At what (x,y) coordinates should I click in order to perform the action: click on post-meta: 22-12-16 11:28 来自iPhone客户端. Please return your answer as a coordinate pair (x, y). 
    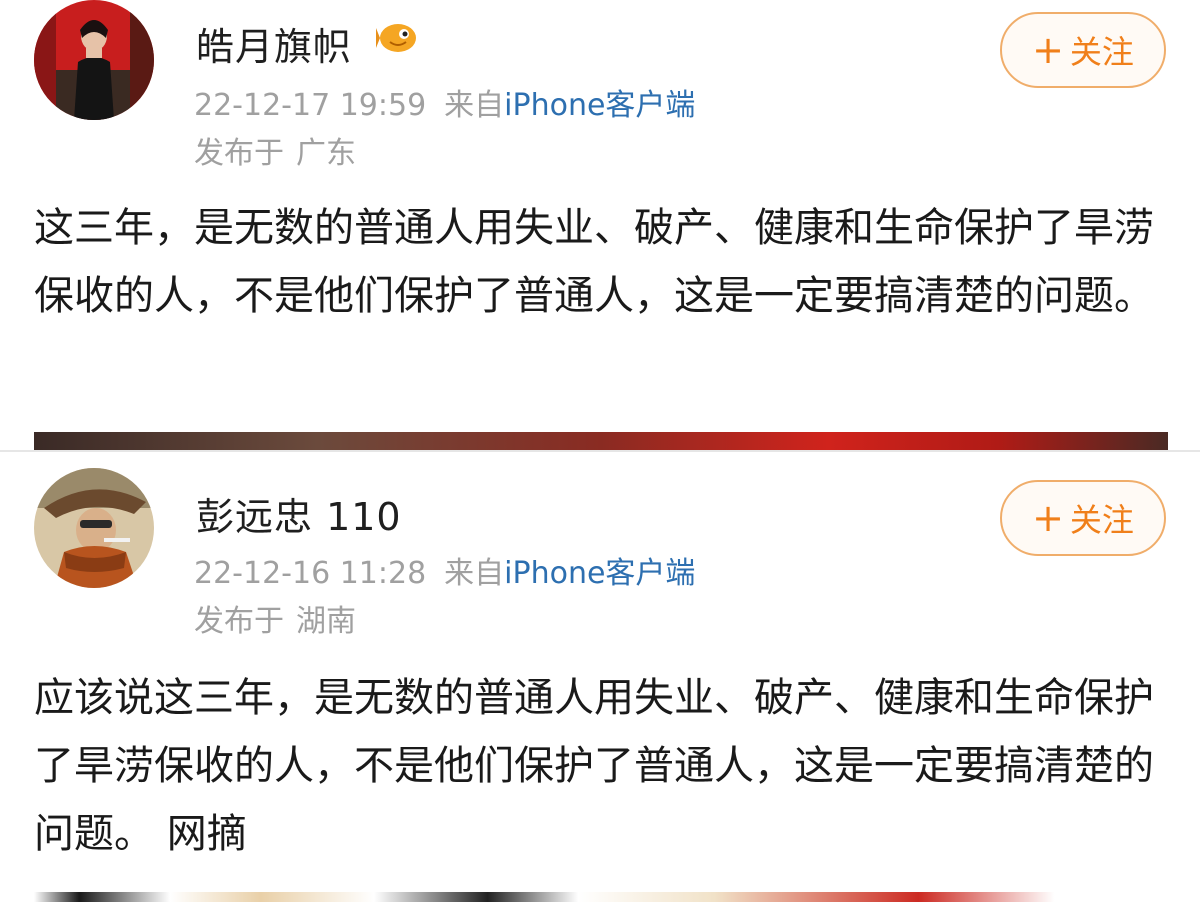
    Looking at the image, I should click on (444, 570).